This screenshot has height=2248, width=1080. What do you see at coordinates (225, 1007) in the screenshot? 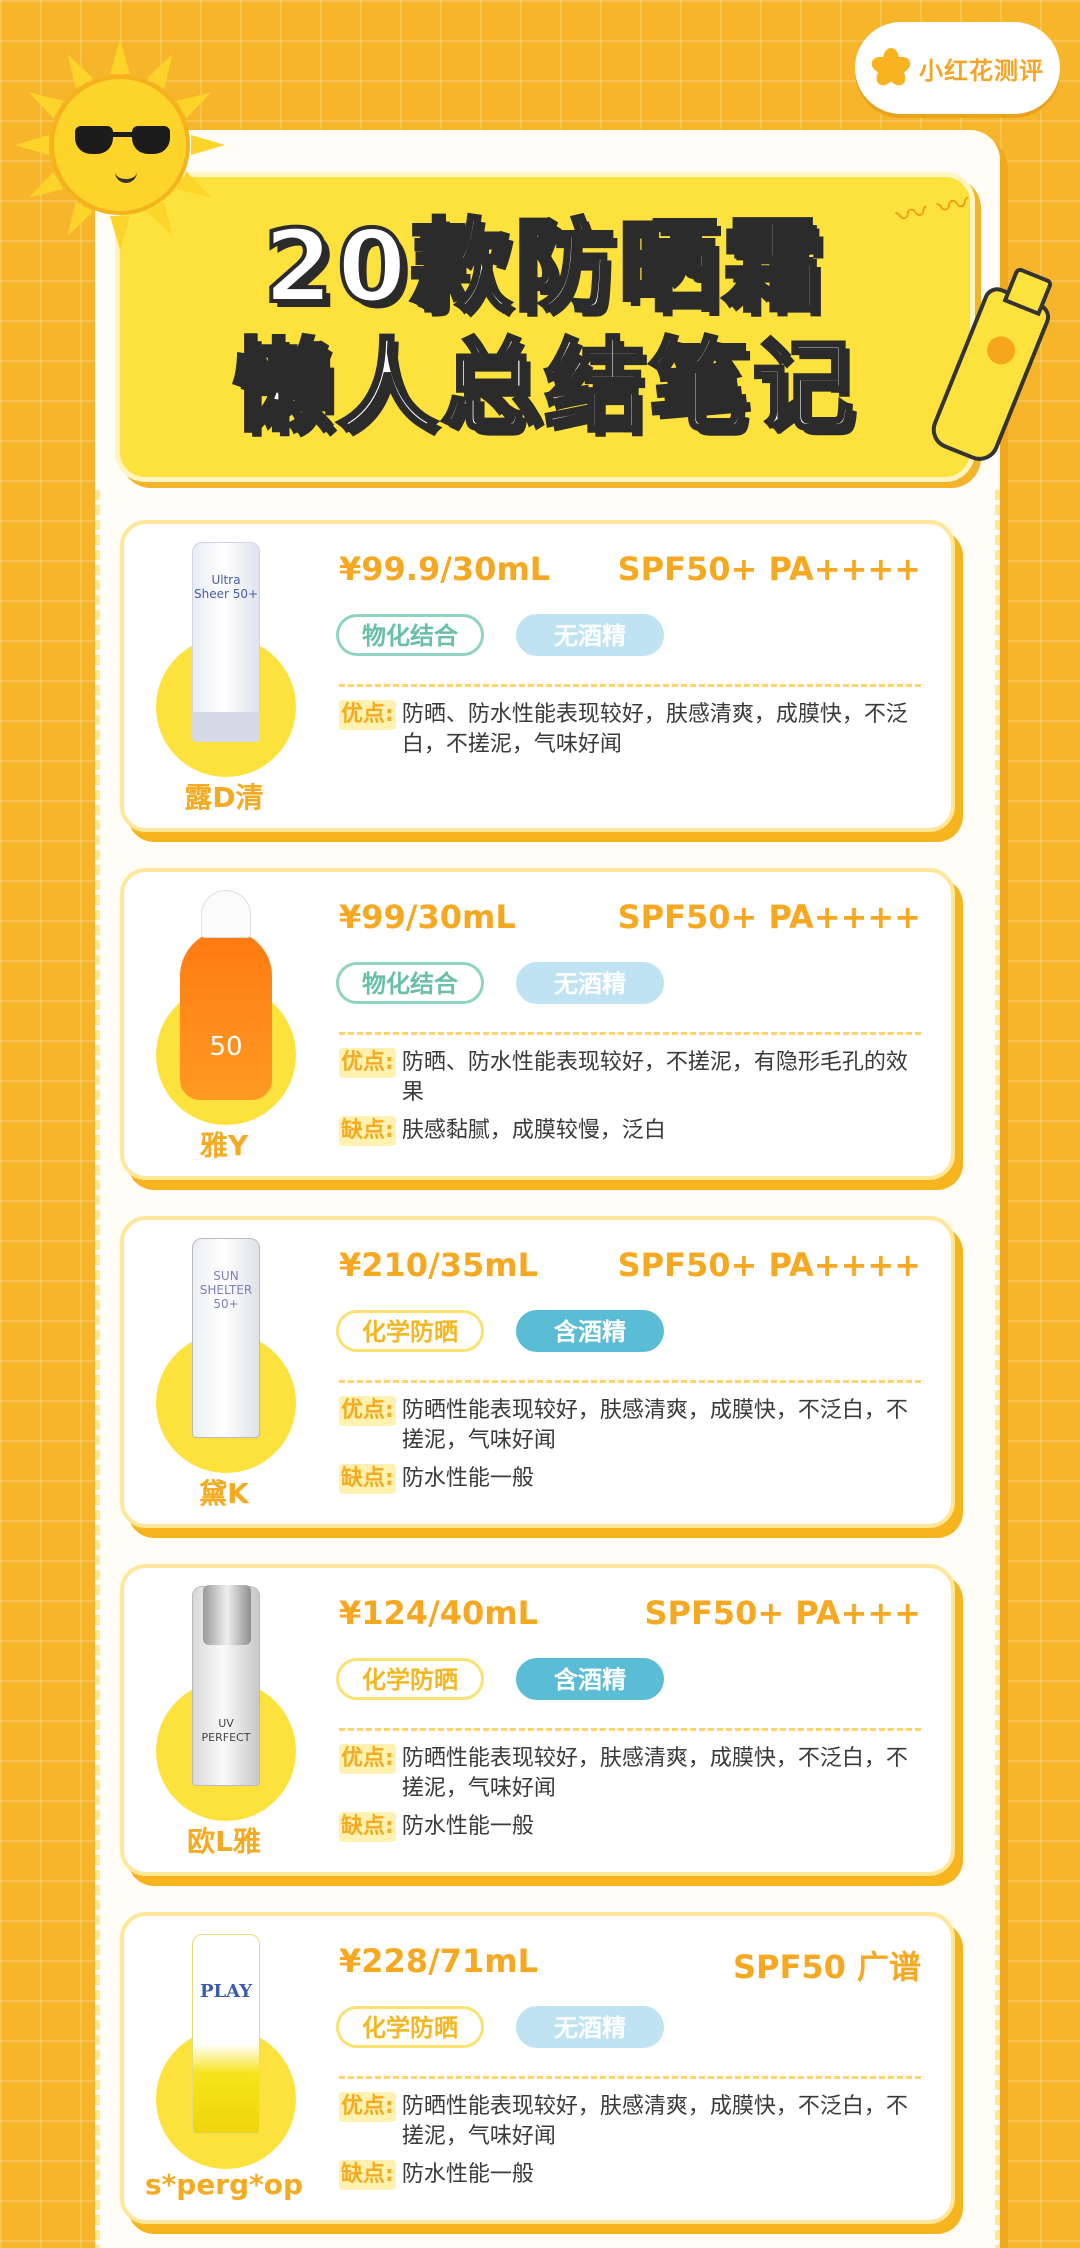
I see `product-image: 50` at bounding box center [225, 1007].